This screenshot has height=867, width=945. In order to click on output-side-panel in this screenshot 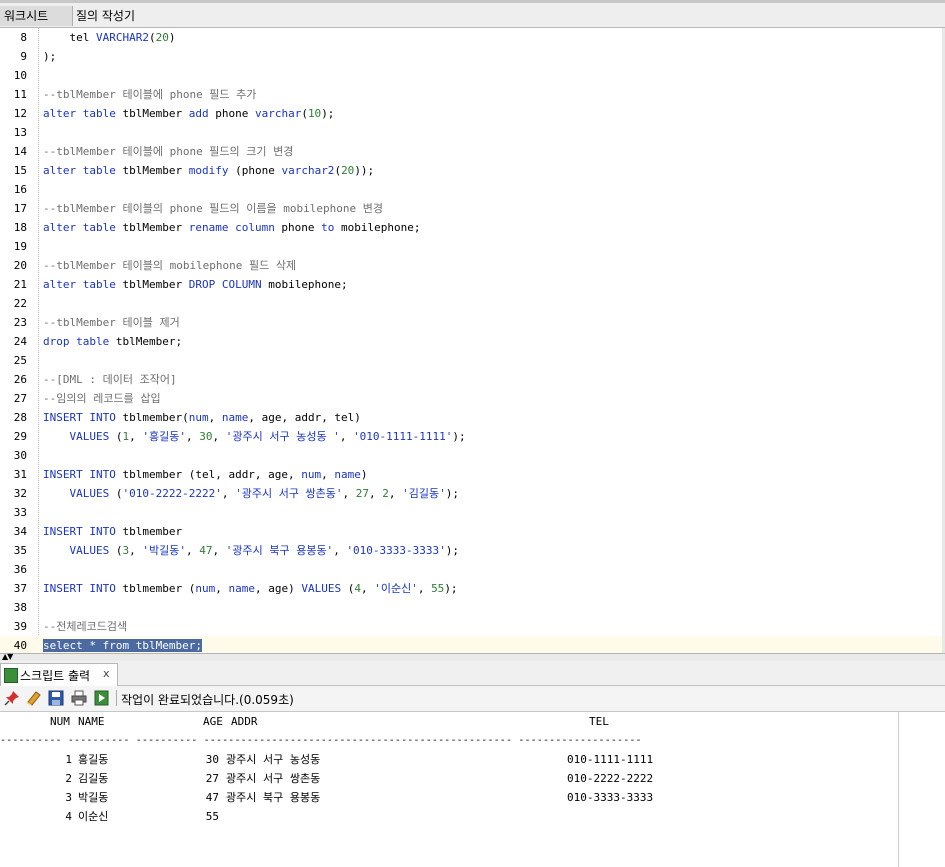, I will do `click(921, 789)`.